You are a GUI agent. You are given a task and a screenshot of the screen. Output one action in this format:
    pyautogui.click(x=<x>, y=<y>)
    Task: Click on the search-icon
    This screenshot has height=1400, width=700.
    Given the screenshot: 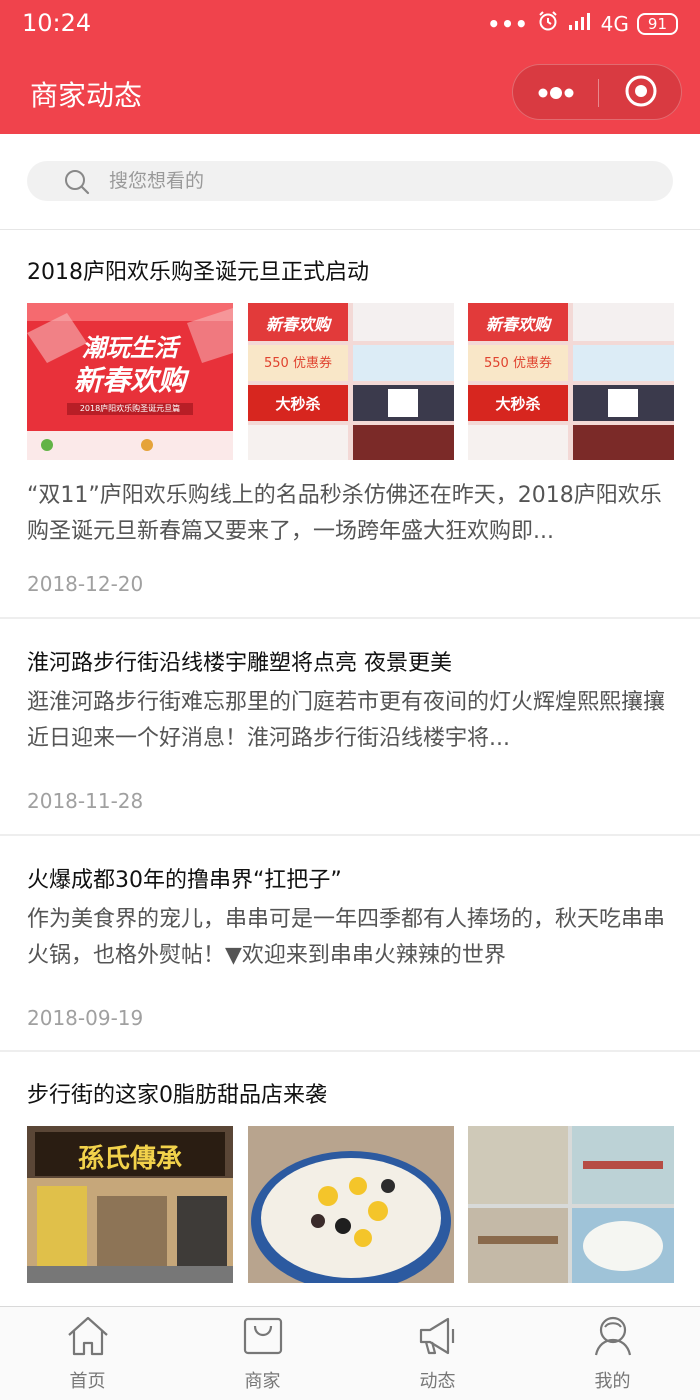 What is the action you would take?
    pyautogui.click(x=77, y=184)
    